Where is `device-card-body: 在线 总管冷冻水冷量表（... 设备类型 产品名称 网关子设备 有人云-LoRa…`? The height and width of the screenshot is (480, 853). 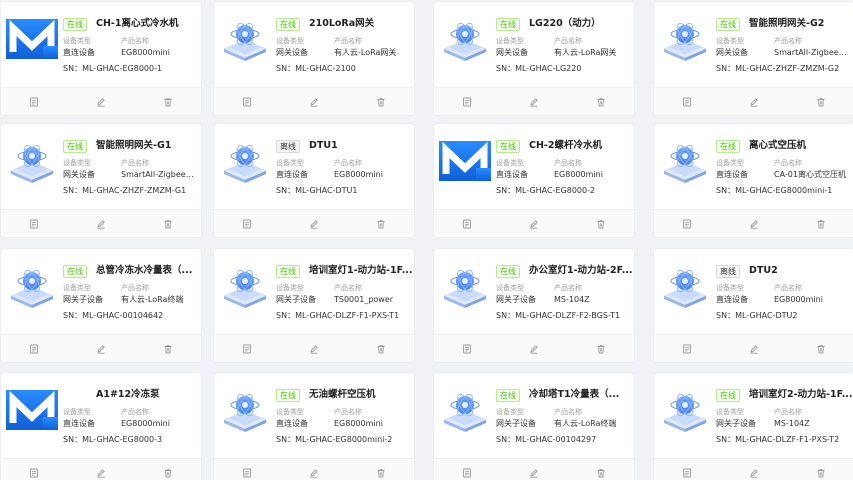
device-card-body: 在线 总管冷冻水冷量表（... 设备类型 产品名称 网关子设备 有人云-LoRa… is located at coordinates (101, 291).